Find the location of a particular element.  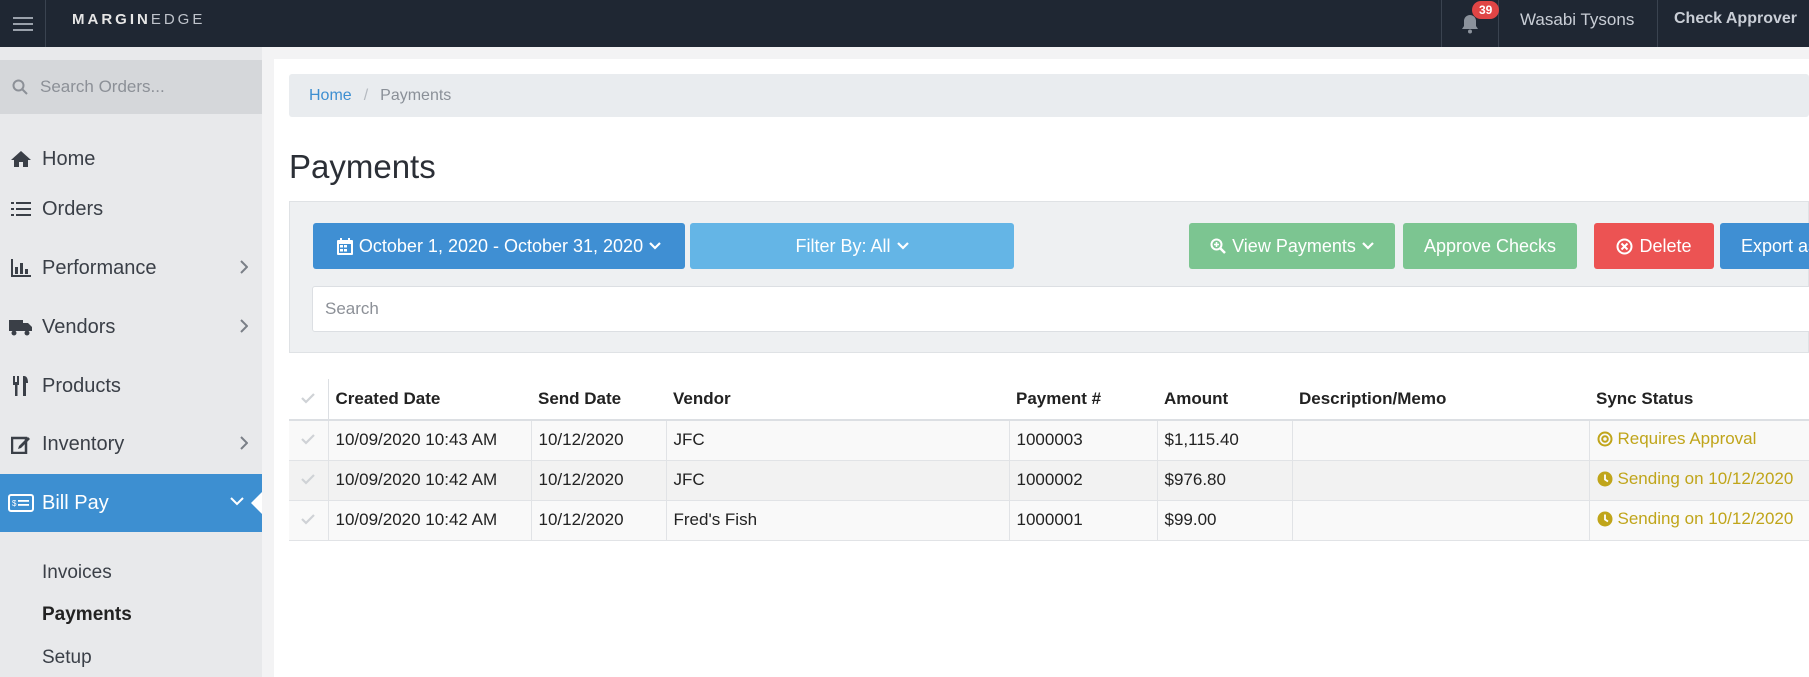

times-circle-icon is located at coordinates (1624, 246).